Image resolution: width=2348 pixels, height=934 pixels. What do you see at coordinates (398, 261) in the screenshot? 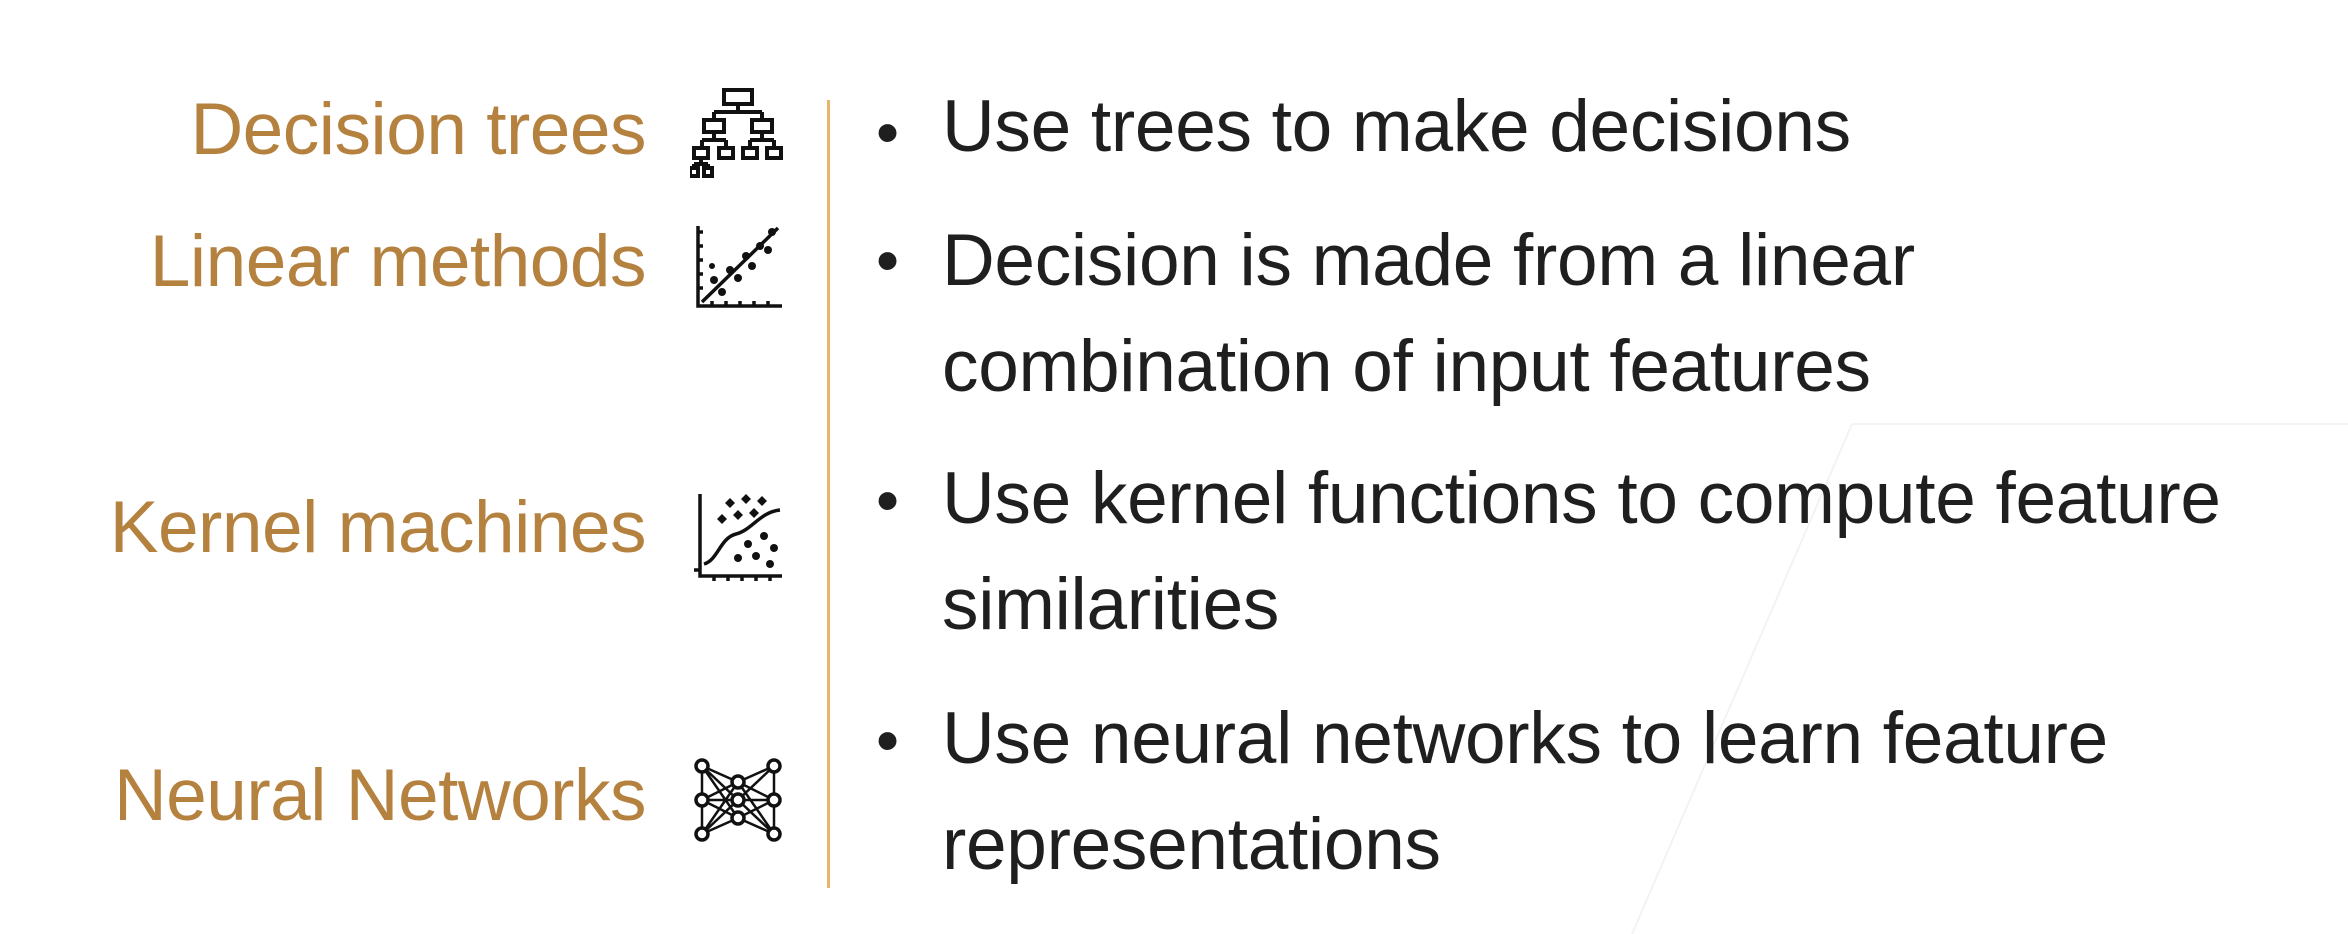
I see `term-linear-methods: Linear methods` at bounding box center [398, 261].